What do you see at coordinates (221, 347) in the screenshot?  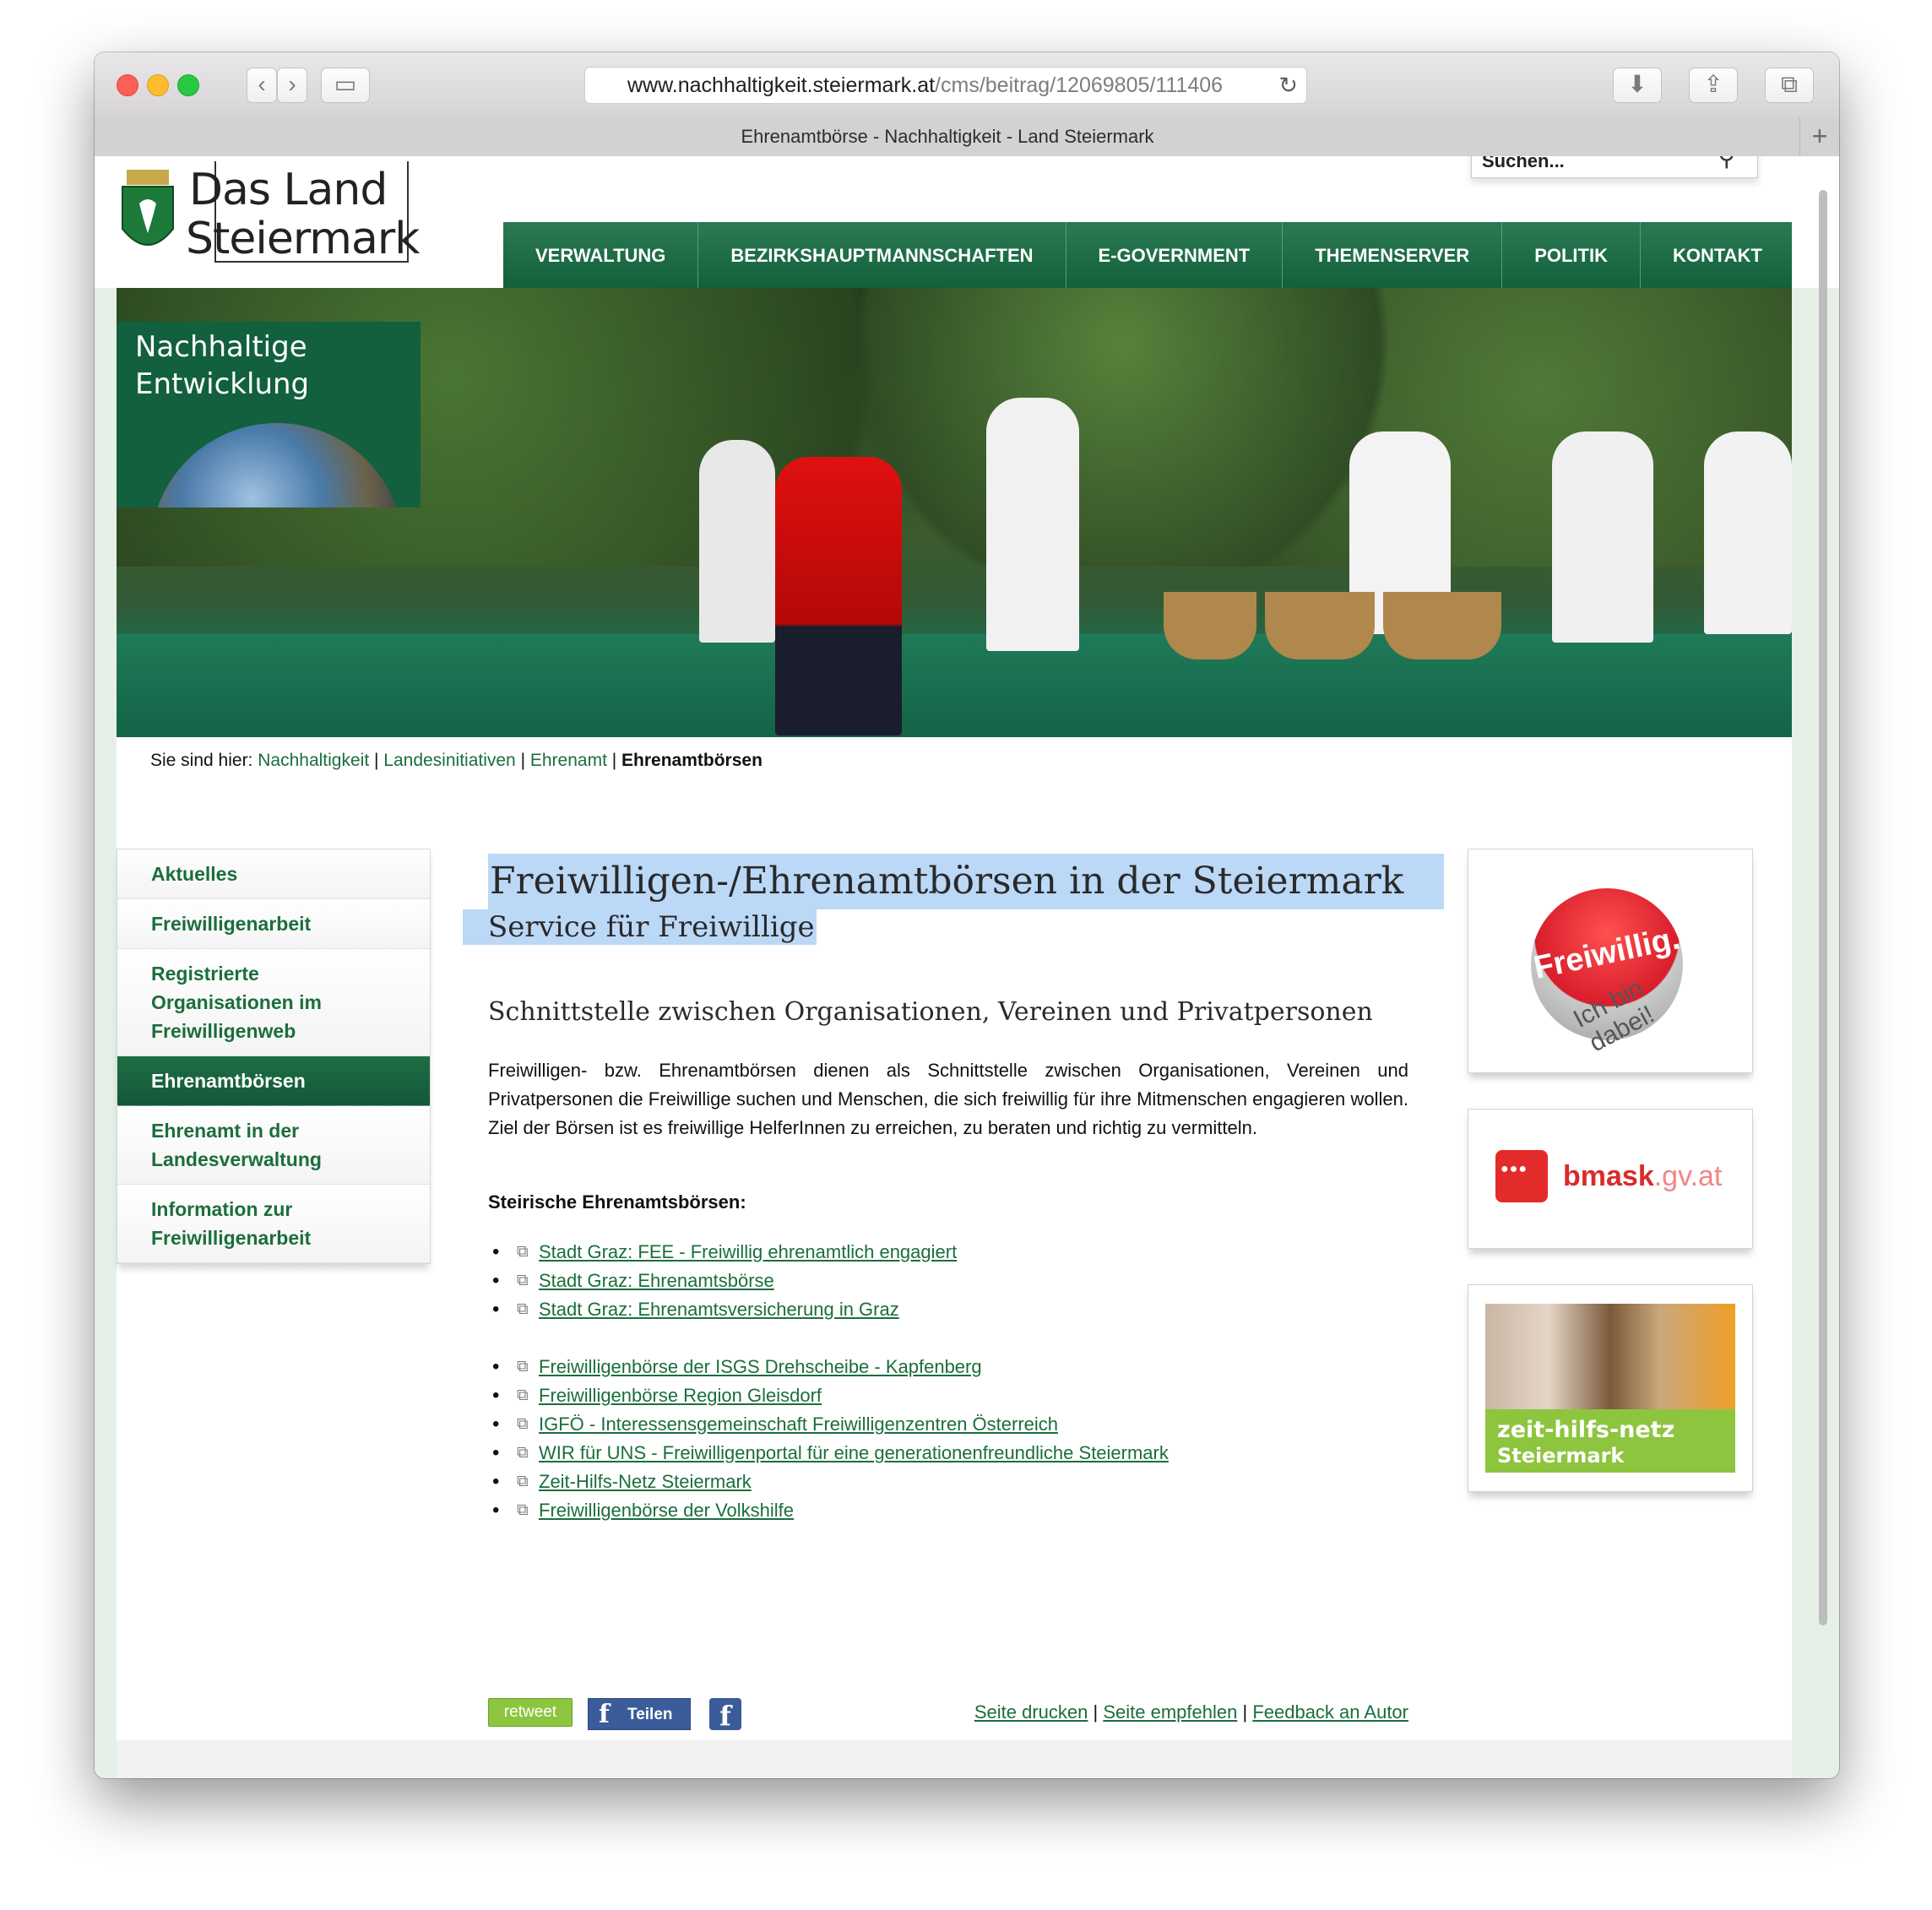 I see `hero-badge-line1: Nachhaltige` at bounding box center [221, 347].